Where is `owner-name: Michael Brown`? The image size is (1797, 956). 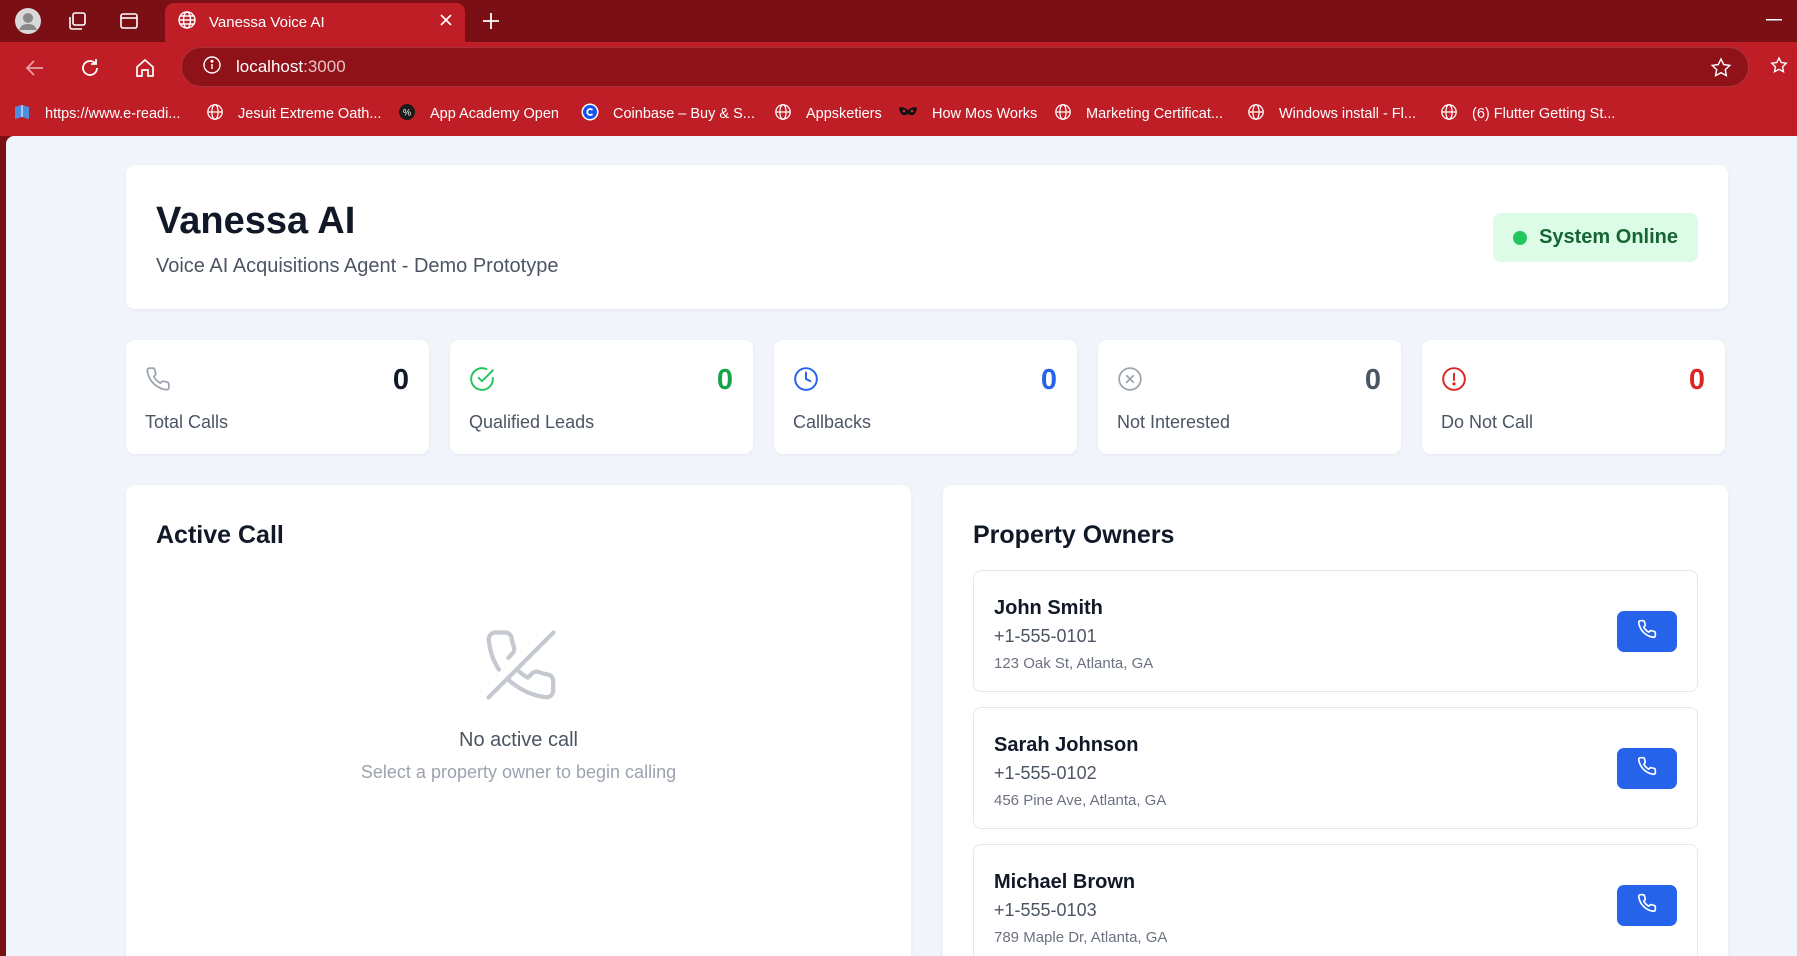 owner-name: Michael Brown is located at coordinates (1065, 882).